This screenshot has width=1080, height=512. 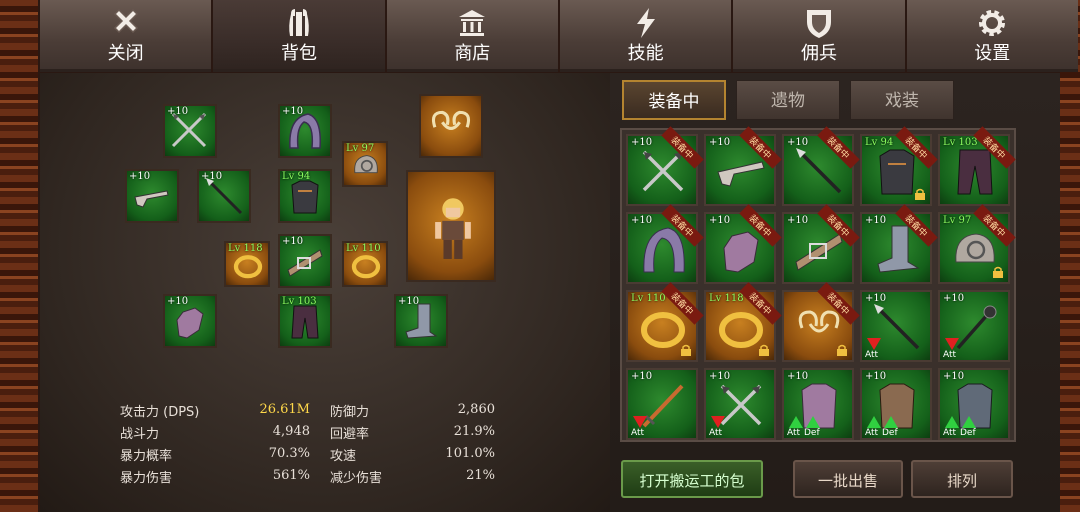 I want to click on inventory-item: Lv 103 装备中, so click(x=977, y=166).